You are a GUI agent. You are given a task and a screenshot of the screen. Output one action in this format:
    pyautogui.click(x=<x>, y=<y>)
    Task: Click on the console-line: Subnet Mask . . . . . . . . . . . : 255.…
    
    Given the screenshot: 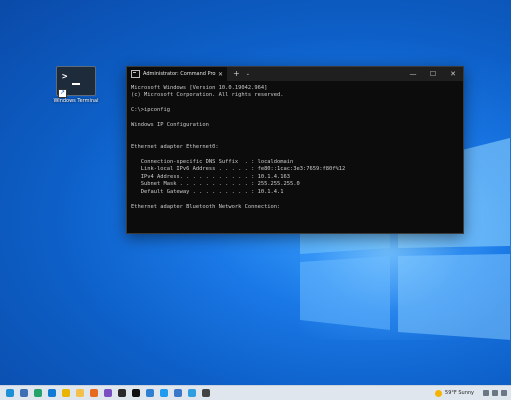 What is the action you would take?
    pyautogui.click(x=215, y=184)
    